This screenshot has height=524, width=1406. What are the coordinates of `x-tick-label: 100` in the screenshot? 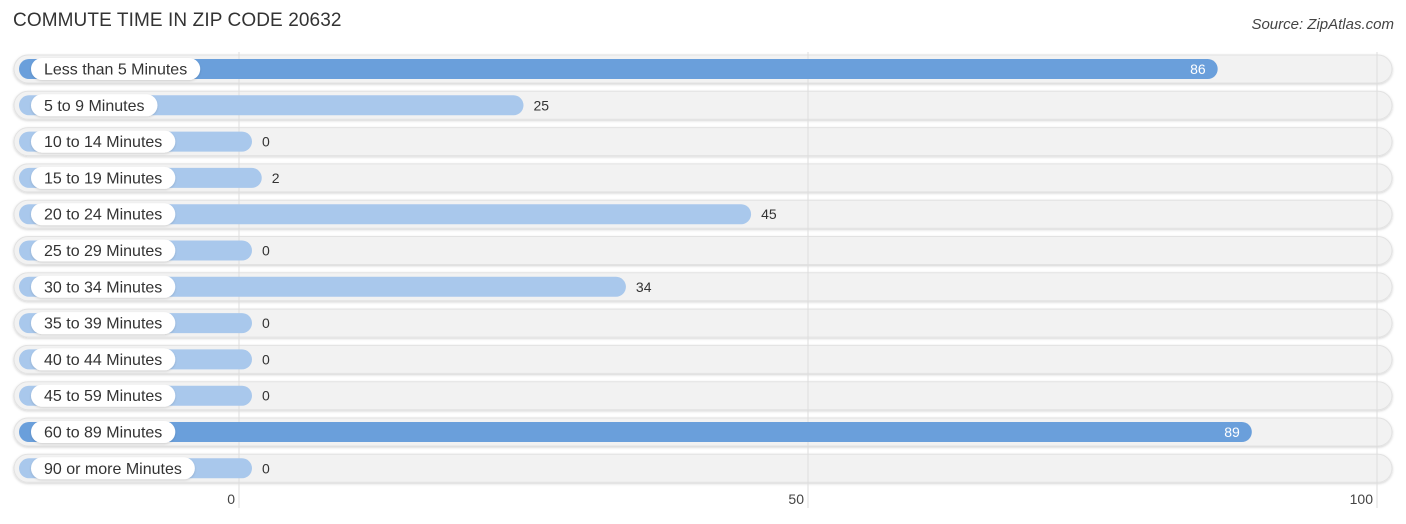 It's located at (1362, 499).